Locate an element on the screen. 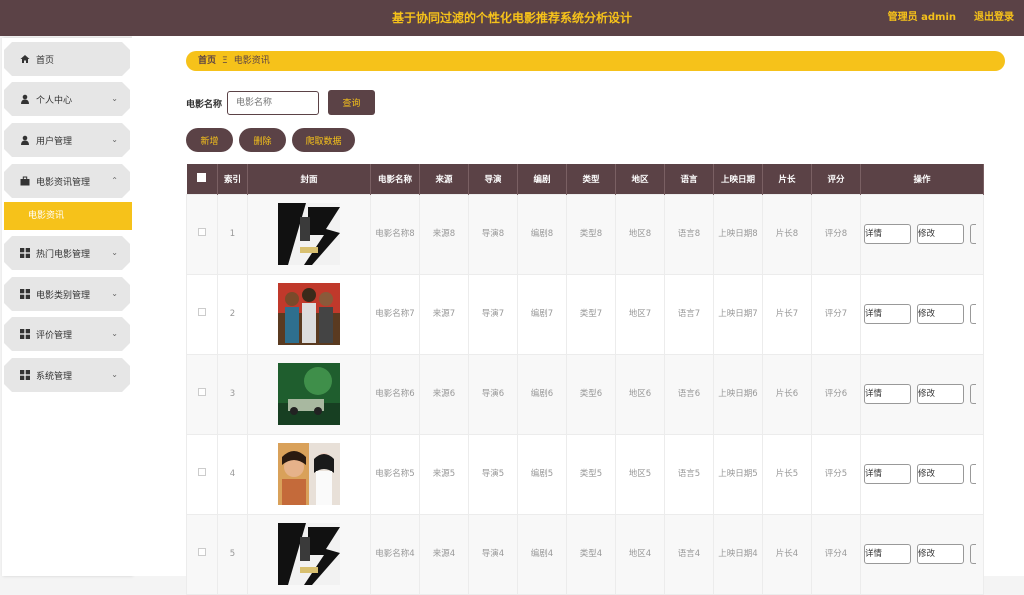  query-button: 查询 is located at coordinates (351, 102).